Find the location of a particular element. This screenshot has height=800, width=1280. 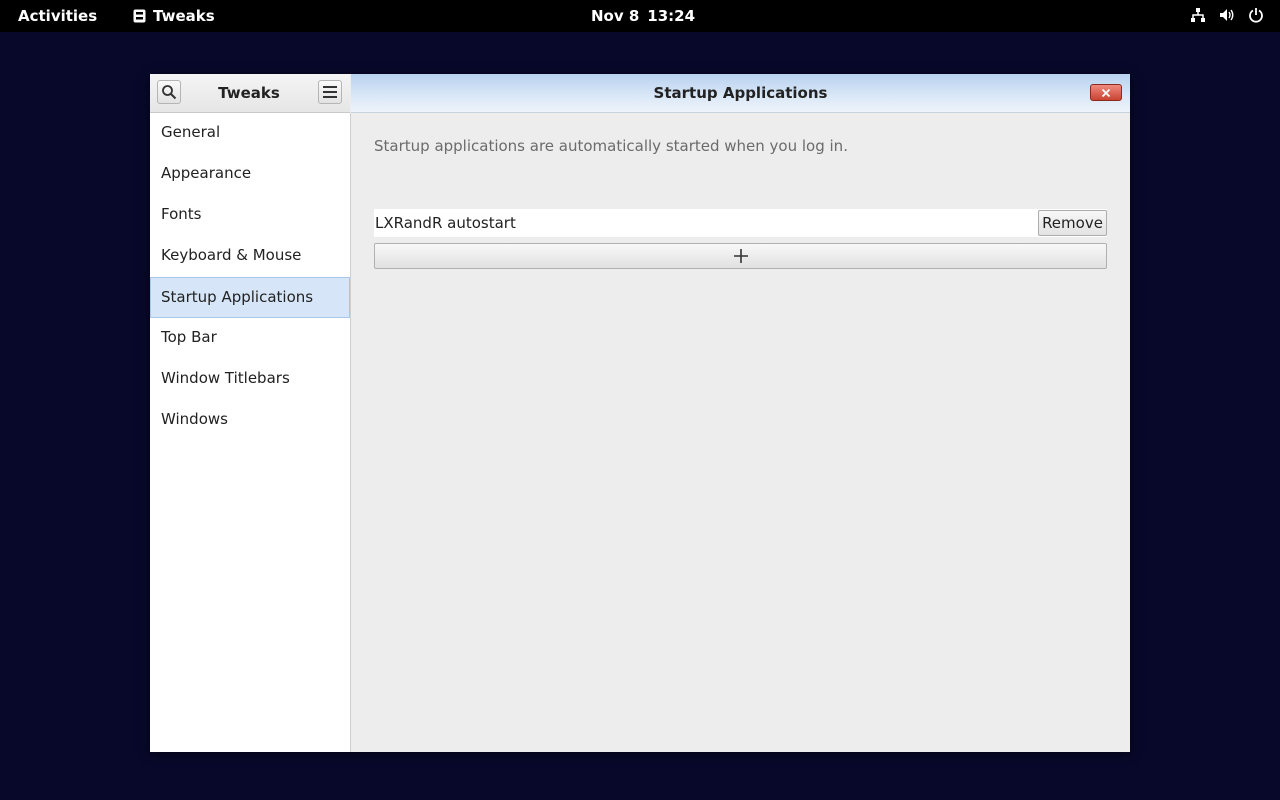

startup-app-name: LXRandR autostart is located at coordinates (445, 223).